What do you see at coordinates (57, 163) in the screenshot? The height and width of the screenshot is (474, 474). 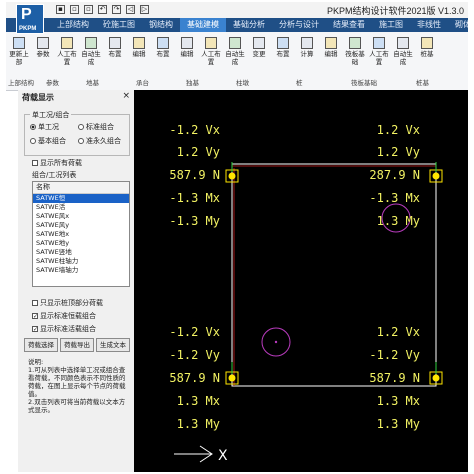 I see `checkbox-show-all: 显示所有荷载` at bounding box center [57, 163].